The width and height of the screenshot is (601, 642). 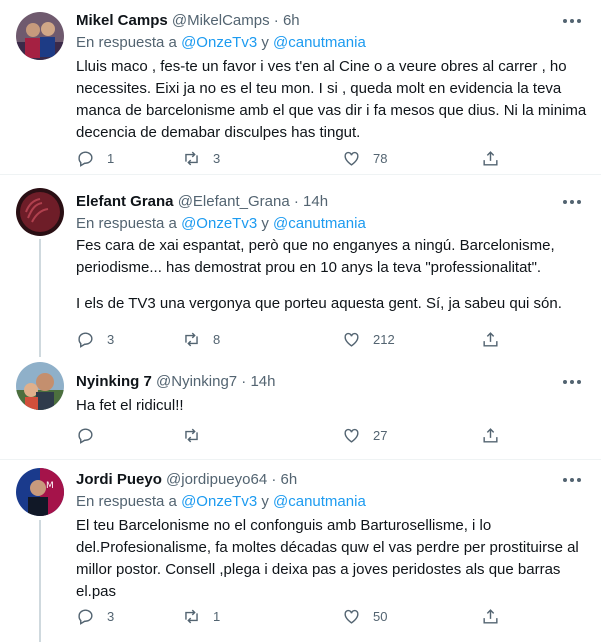 What do you see at coordinates (291, 339) in the screenshot?
I see `tweet-actions: 3 8 212` at bounding box center [291, 339].